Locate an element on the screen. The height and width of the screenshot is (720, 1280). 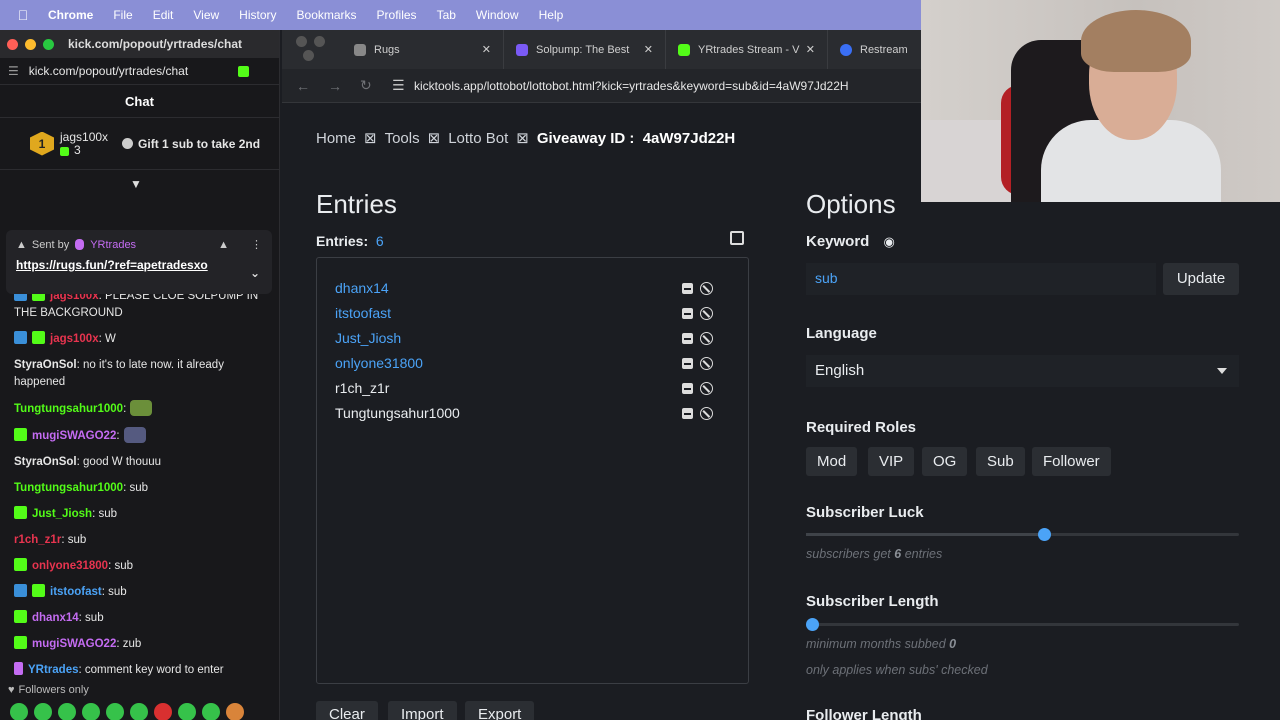
pinned-link-text: https://rugs.fun/?ref=apetradesxo is located at coordinates (112, 265).